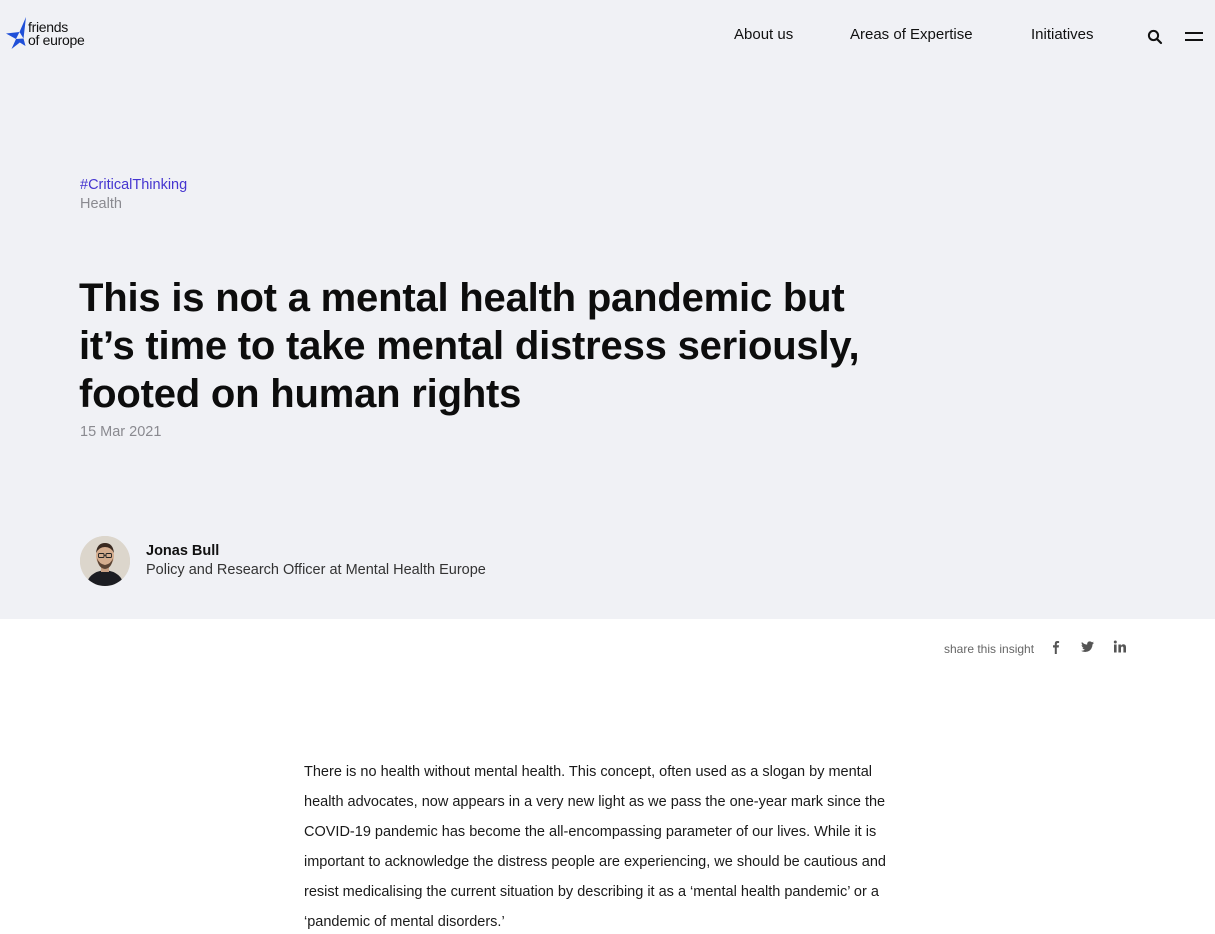 The width and height of the screenshot is (1215, 934). What do you see at coordinates (133, 185) in the screenshot?
I see `hashtag-link: #CriticalThinking` at bounding box center [133, 185].